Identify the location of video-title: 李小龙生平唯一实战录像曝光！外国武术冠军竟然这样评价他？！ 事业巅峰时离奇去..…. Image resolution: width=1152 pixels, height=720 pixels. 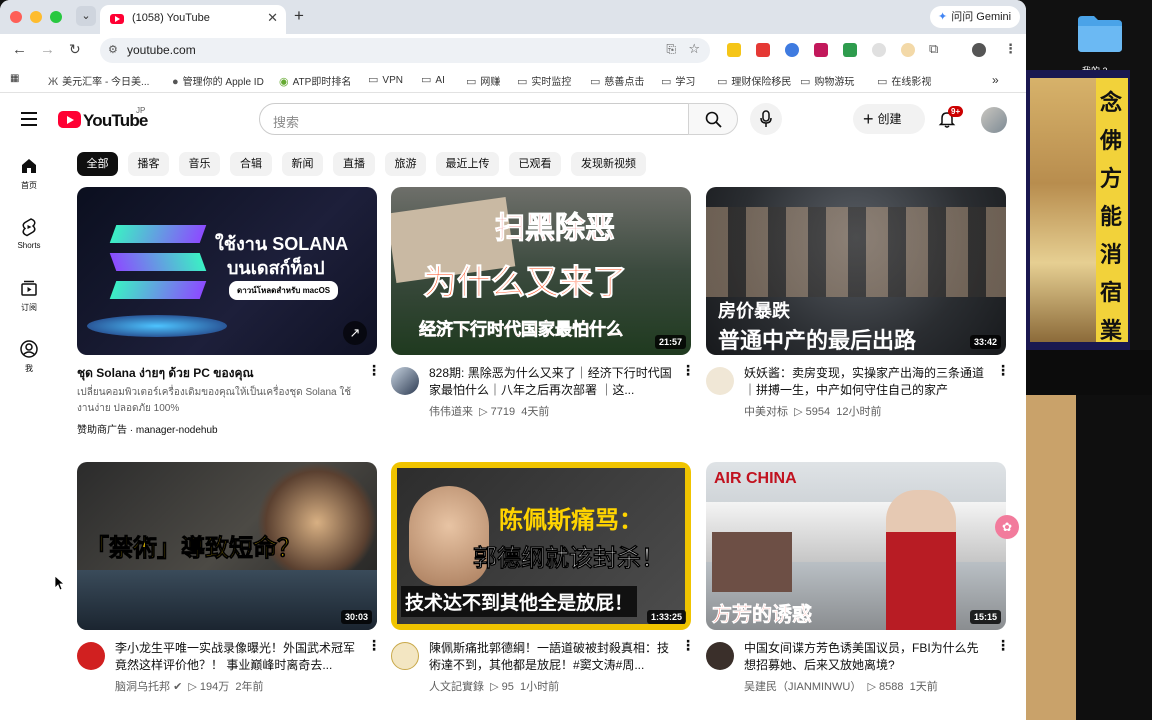
(238, 657).